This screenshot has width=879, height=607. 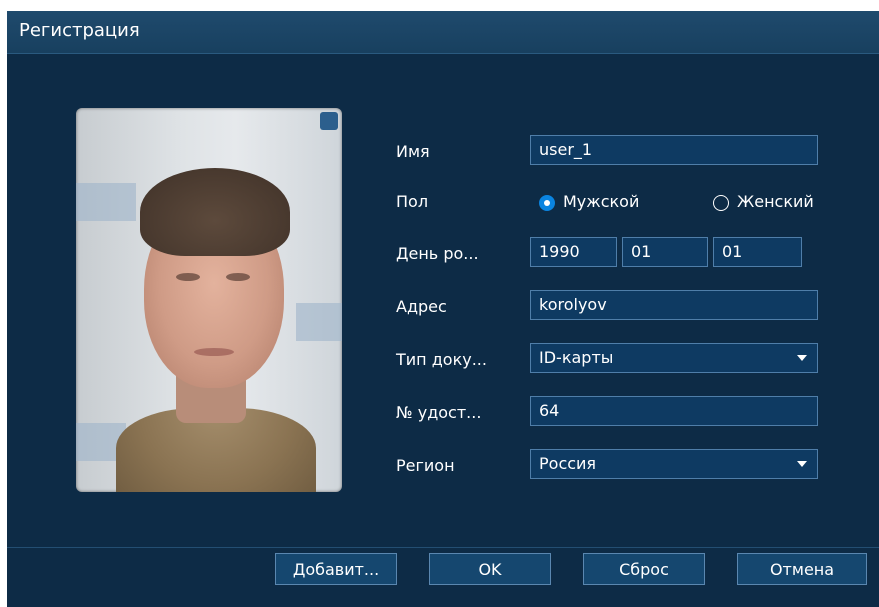 What do you see at coordinates (674, 411) in the screenshot?
I see `id-number-input: 64` at bounding box center [674, 411].